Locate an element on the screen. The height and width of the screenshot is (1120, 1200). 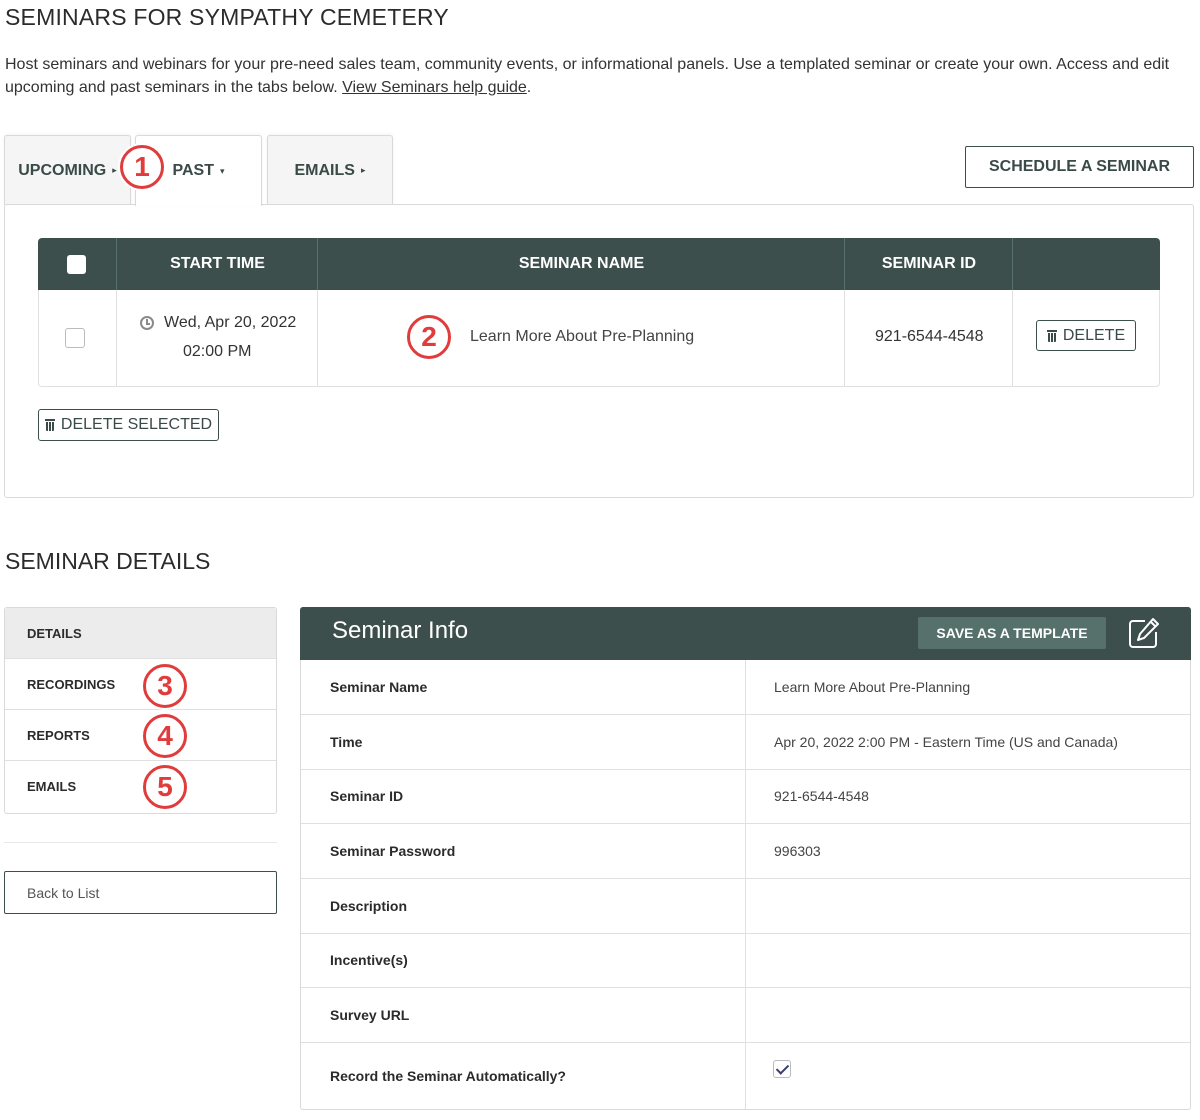
row-checkbox is located at coordinates (75, 338).